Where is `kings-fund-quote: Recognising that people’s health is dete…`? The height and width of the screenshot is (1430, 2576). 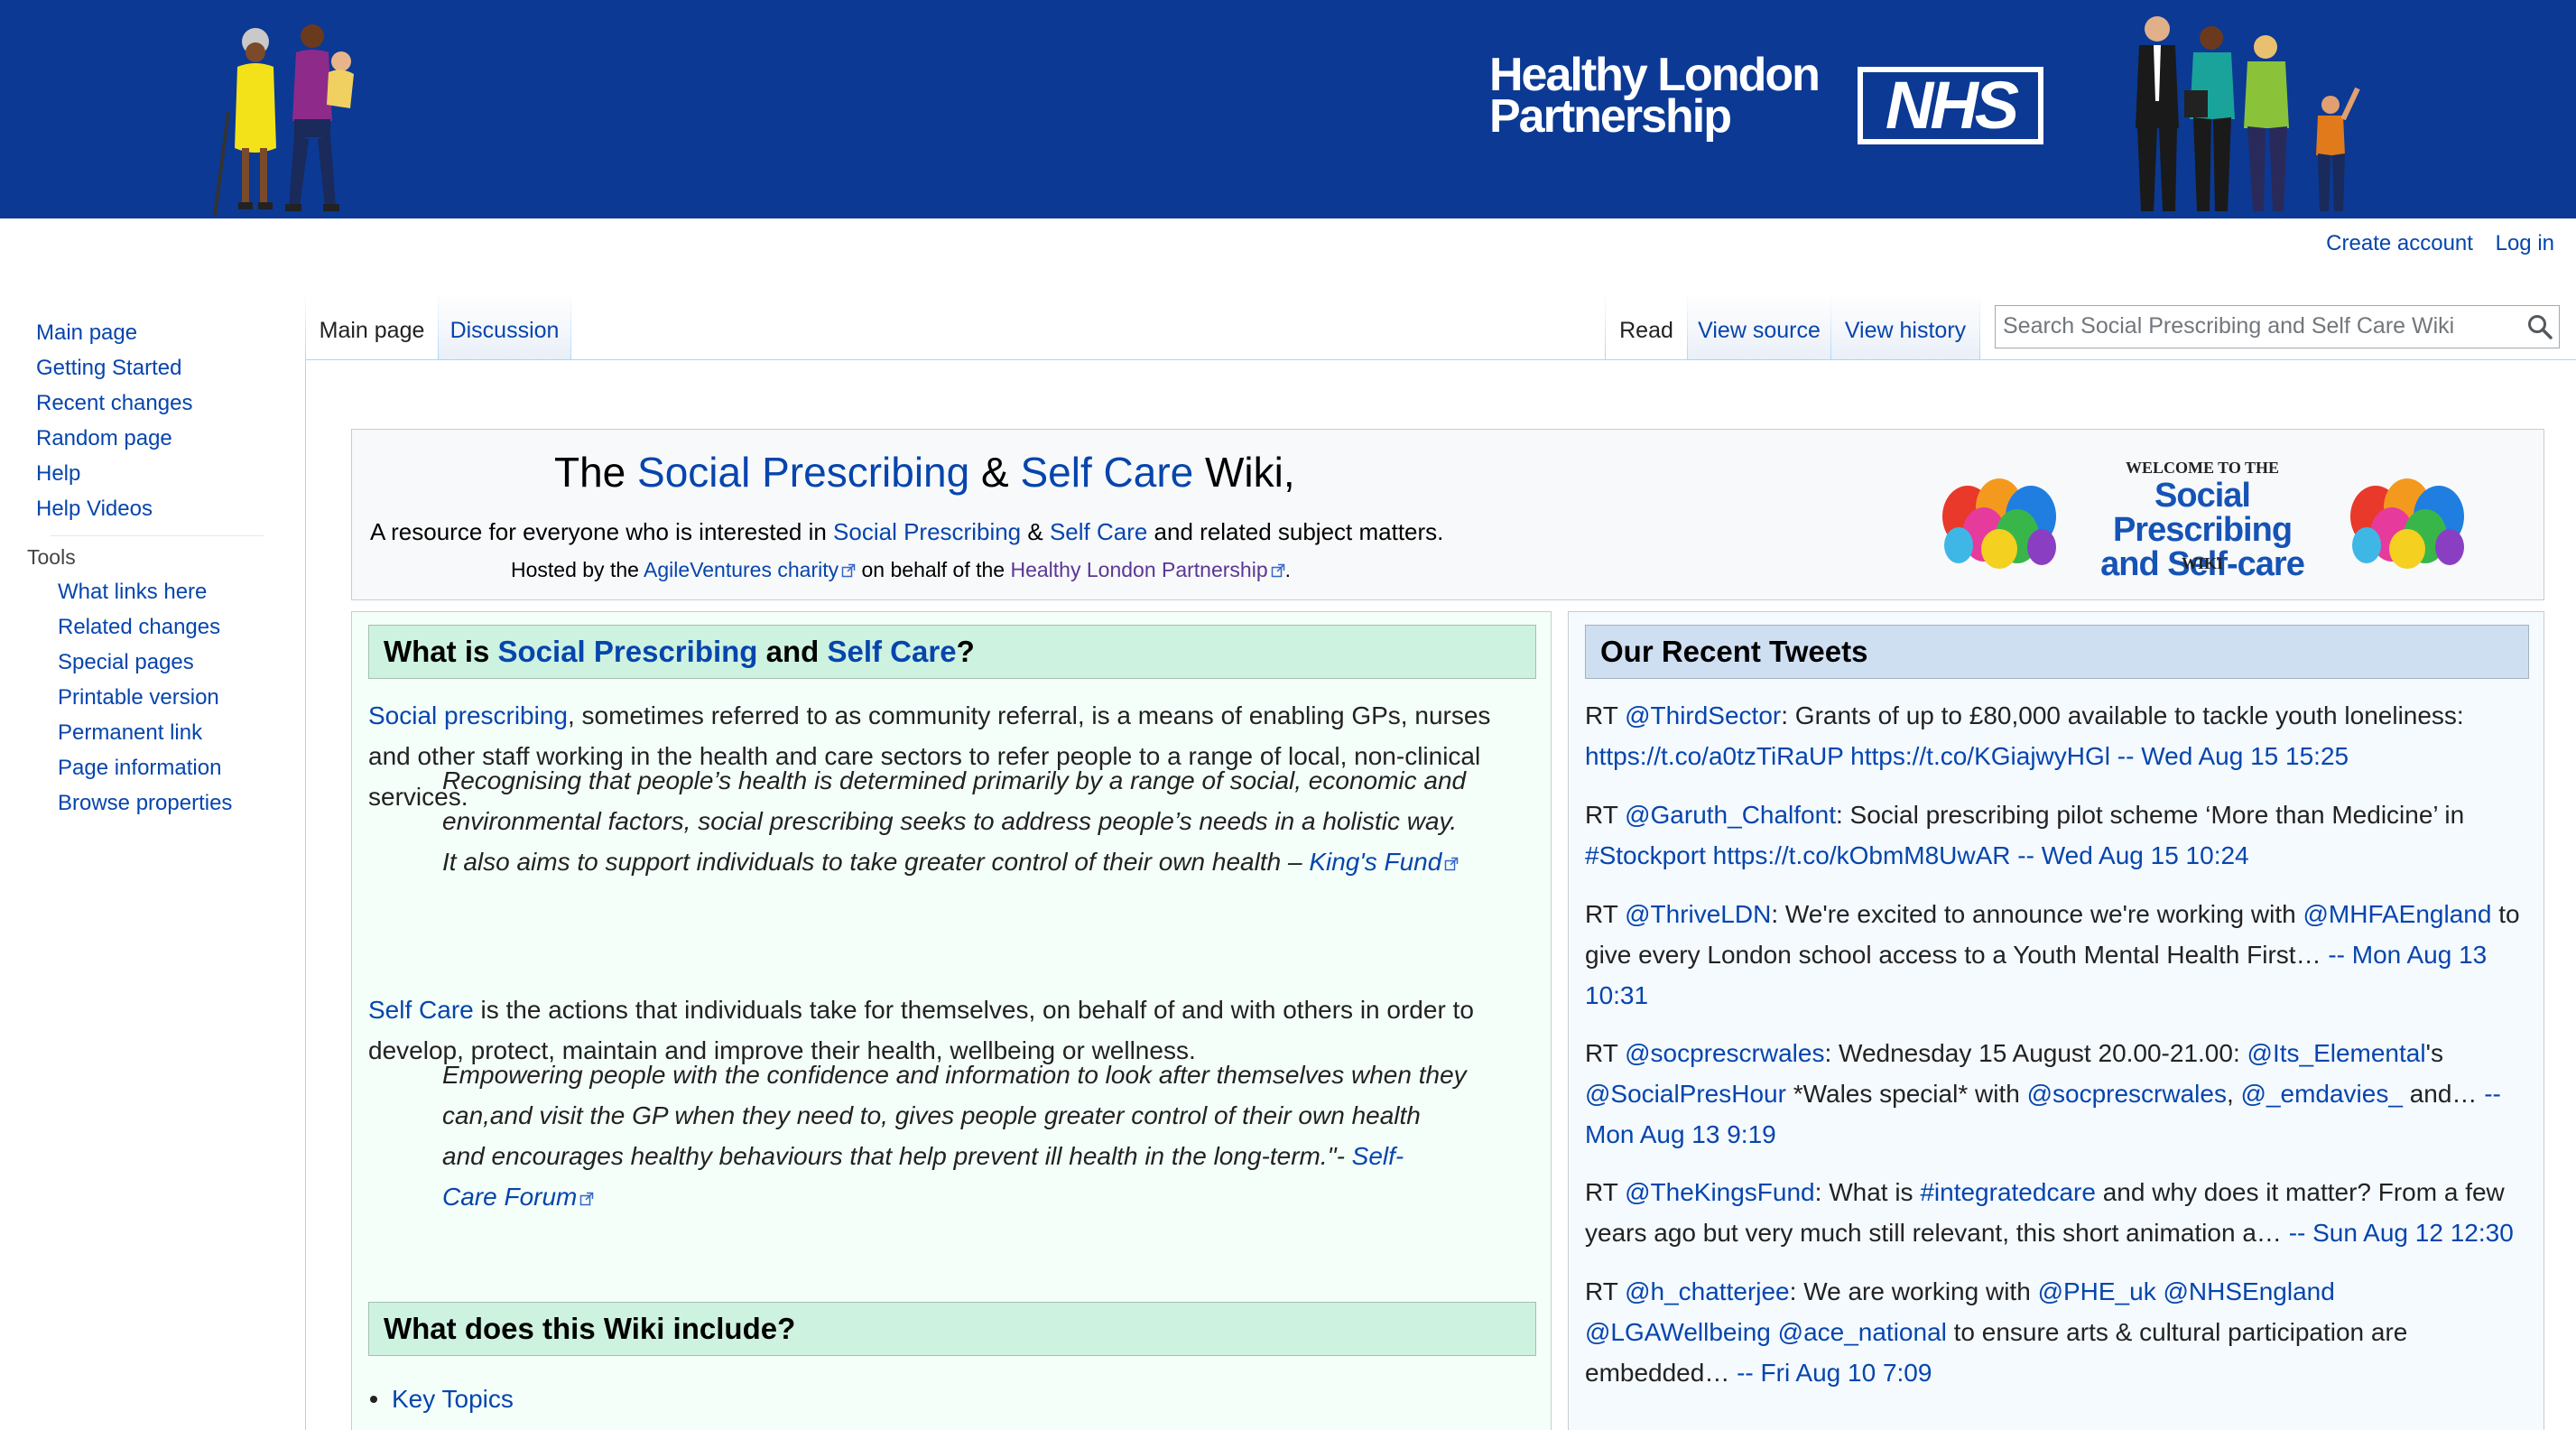 kings-fund-quote: Recognising that people’s health is dete… is located at coordinates (955, 821).